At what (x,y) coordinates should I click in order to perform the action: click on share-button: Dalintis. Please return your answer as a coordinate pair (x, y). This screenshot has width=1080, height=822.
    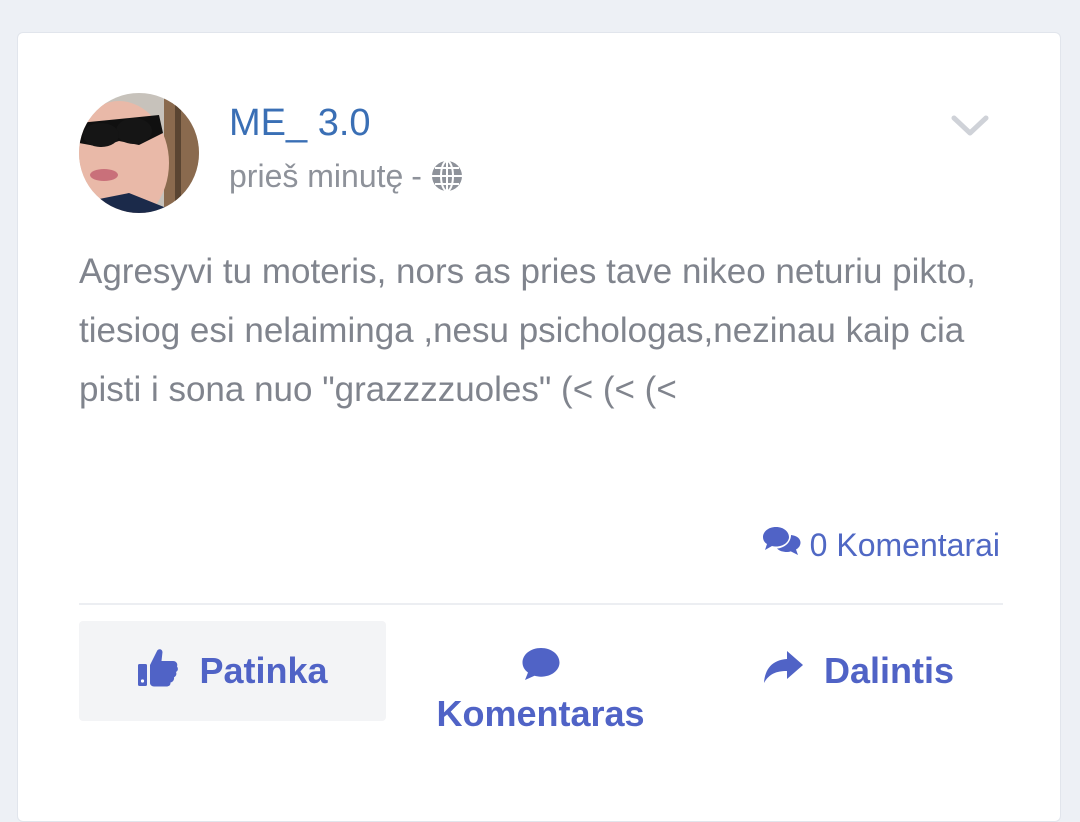
    Looking at the image, I should click on (858, 671).